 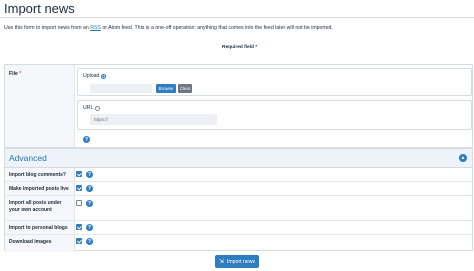 I want to click on advanced-title: Advanced, so click(x=28, y=158).